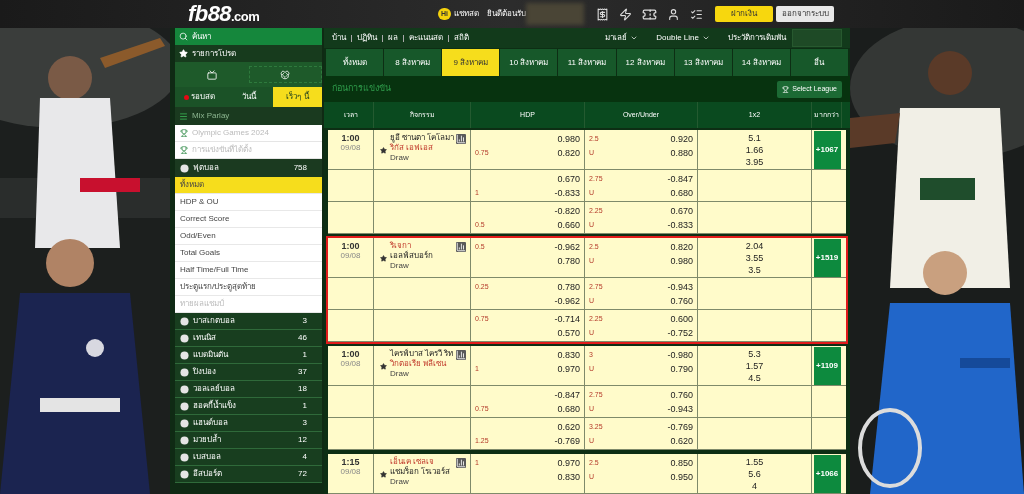 The height and width of the screenshot is (494, 1024). I want to click on sport-item: ปิงปอง 37, so click(248, 372).